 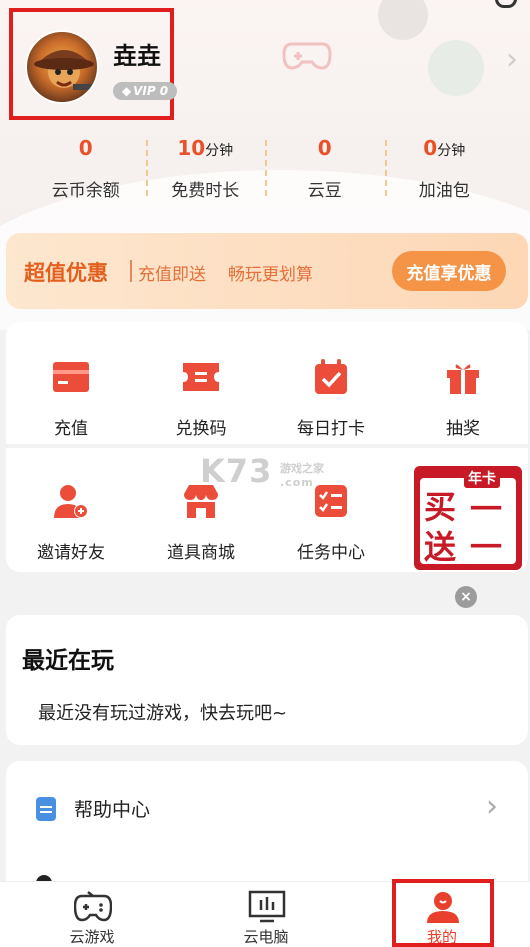 I want to click on account-stats: 0 云币余额 10分钟 免费时长 0 云豆 0分钟 加油包, so click(x=265, y=170).